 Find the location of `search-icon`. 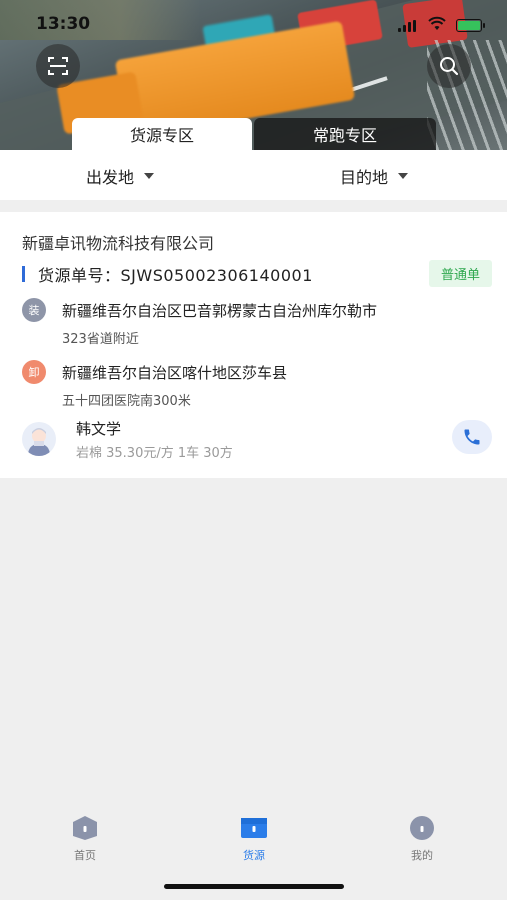

search-icon is located at coordinates (449, 66).